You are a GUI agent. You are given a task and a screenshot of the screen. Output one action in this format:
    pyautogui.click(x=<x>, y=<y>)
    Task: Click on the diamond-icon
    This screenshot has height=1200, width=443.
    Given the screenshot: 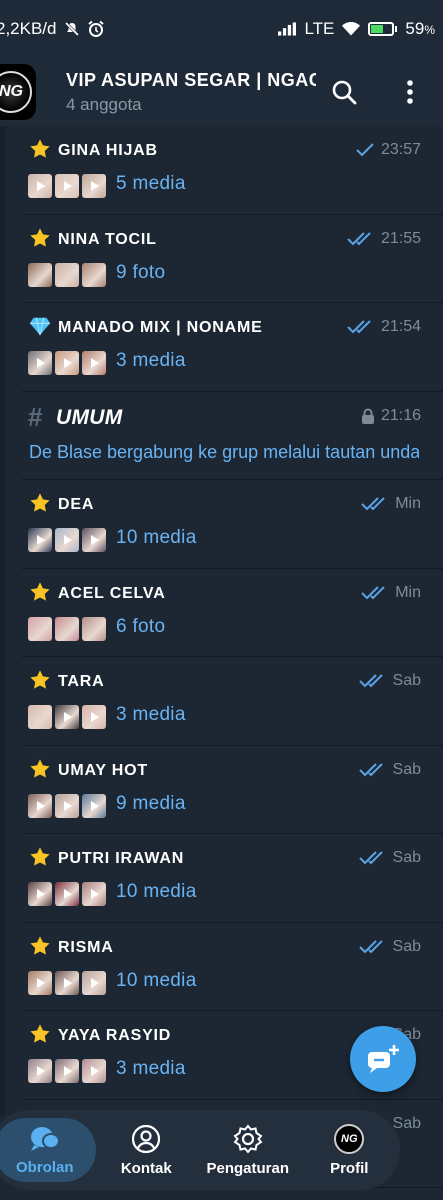 What is the action you would take?
    pyautogui.click(x=40, y=326)
    